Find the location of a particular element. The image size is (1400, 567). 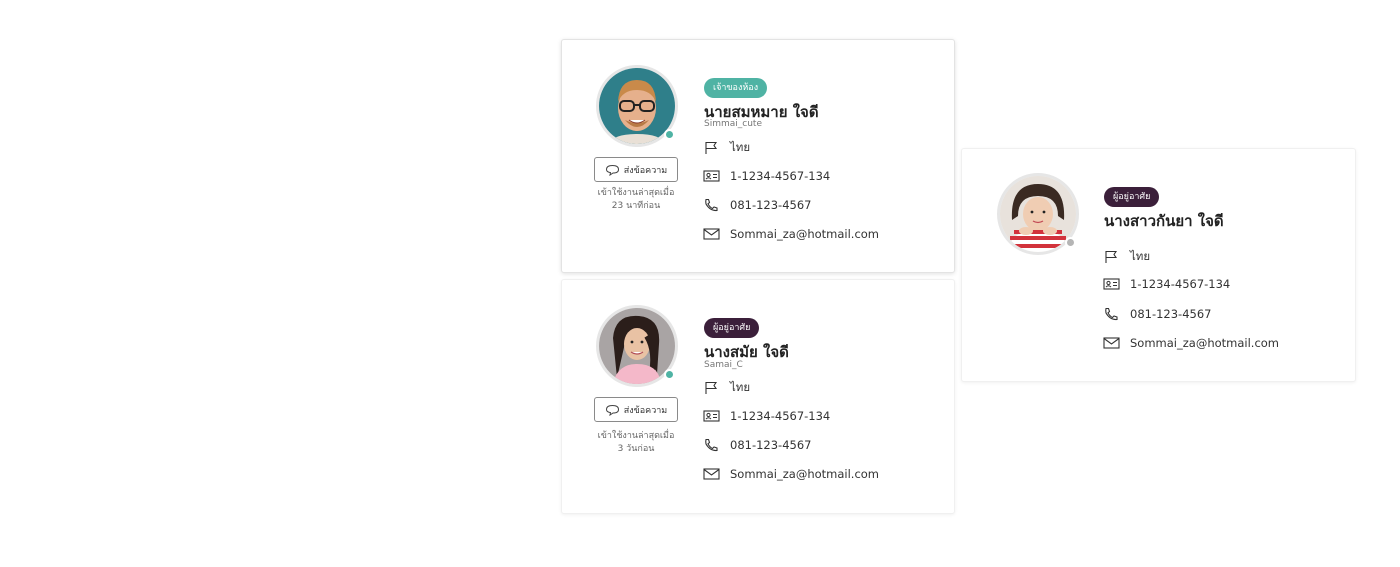

last-seen-time: 23 นาทีก่อน is located at coordinates (636, 206).